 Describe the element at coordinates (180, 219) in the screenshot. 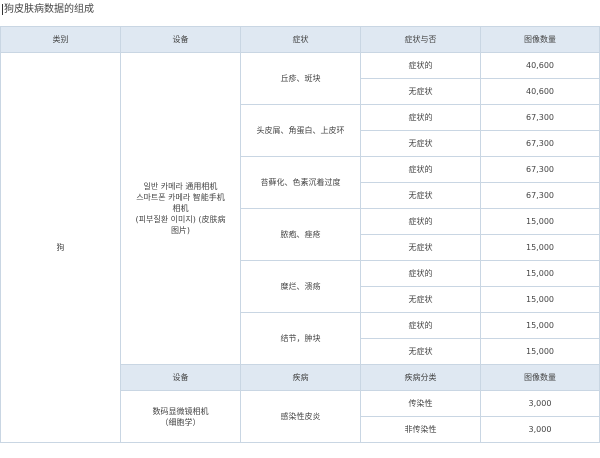

I see `device-line: (피부질환 이미지) (皮肤病` at that location.